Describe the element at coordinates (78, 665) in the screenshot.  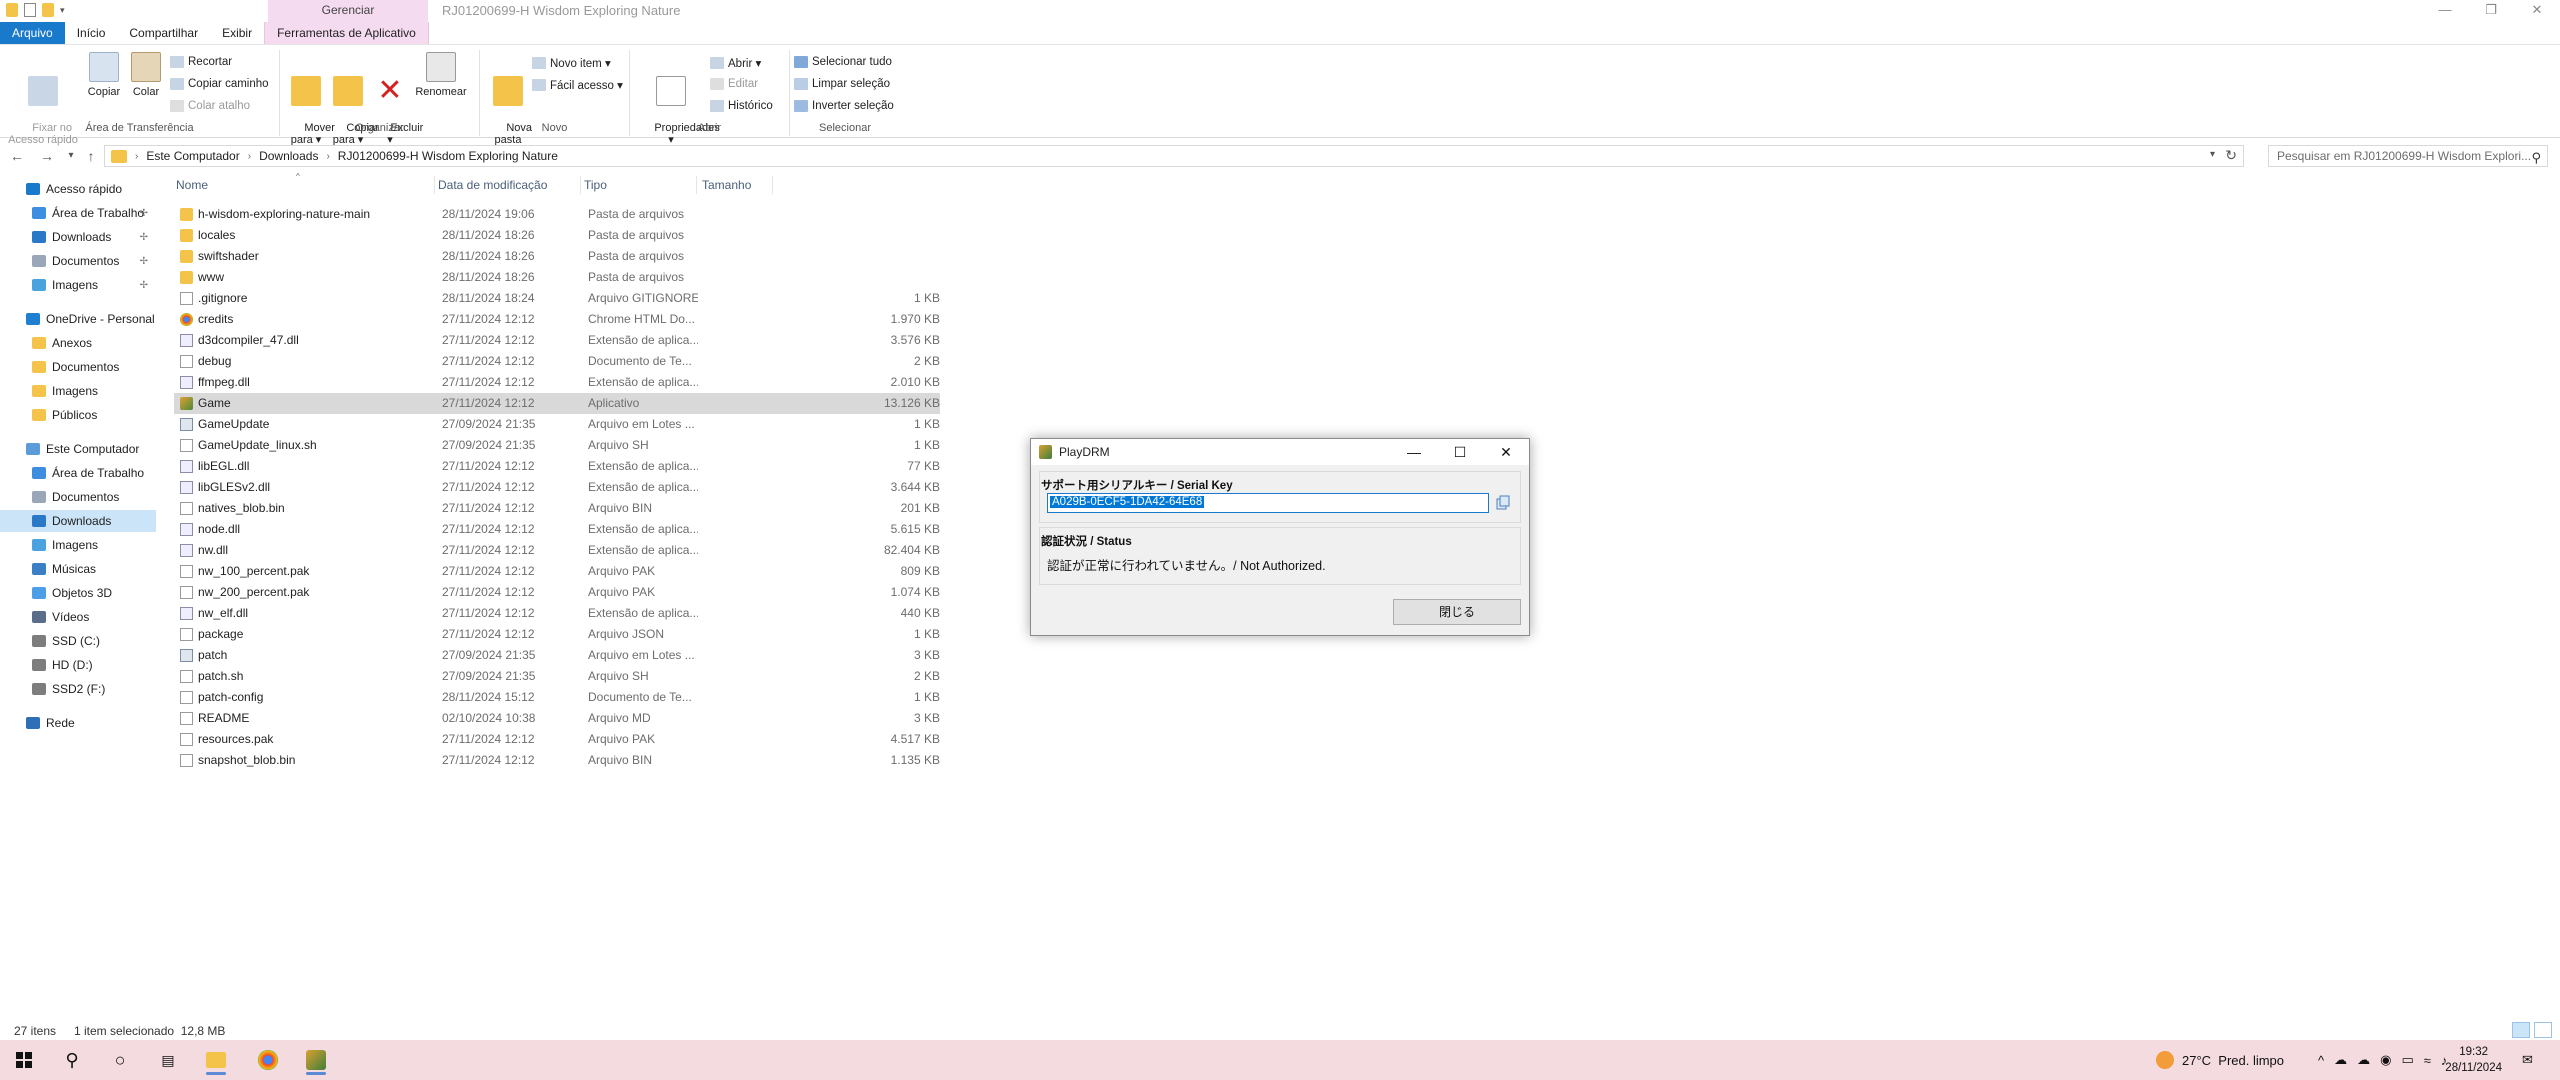
I see `nav-item: HD (D:)` at that location.